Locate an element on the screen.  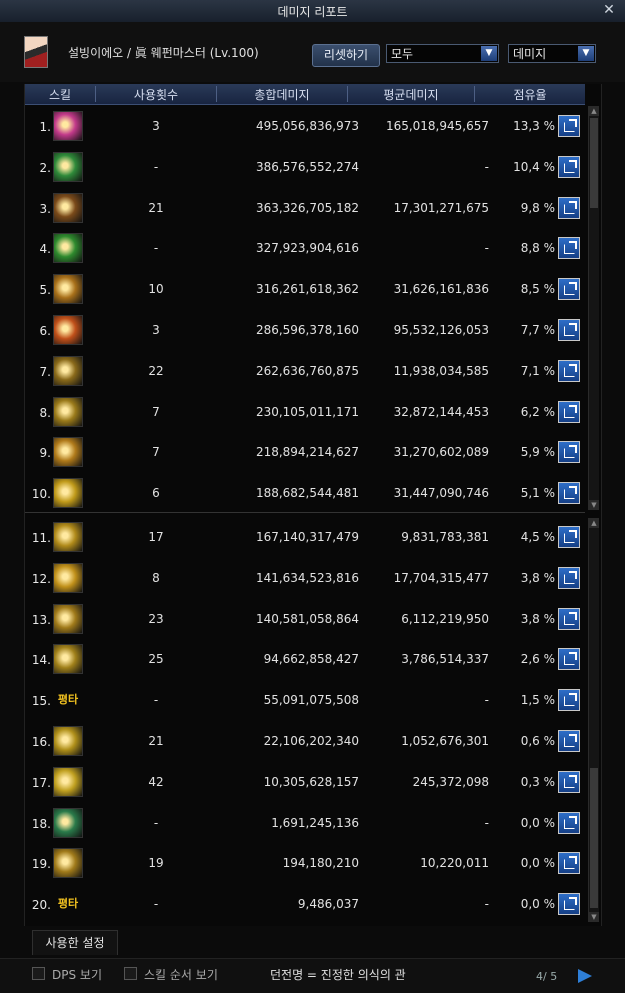
use-count: 42 is located at coordinates (156, 781).